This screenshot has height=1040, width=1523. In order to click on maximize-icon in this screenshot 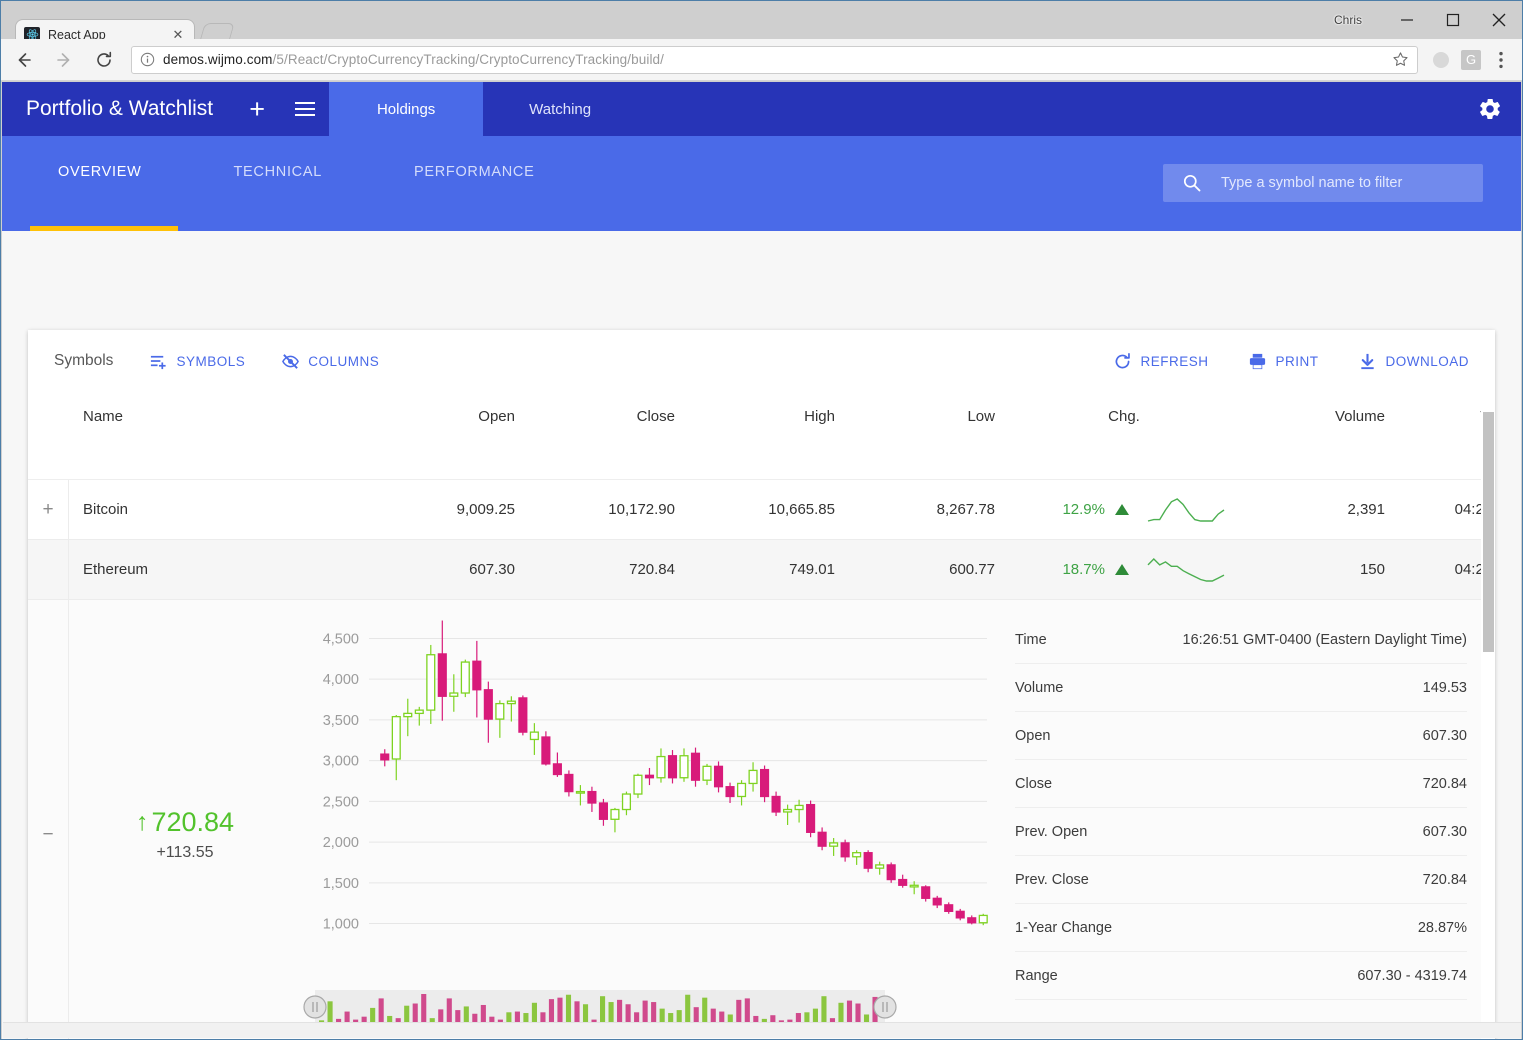, I will do `click(1453, 20)`.